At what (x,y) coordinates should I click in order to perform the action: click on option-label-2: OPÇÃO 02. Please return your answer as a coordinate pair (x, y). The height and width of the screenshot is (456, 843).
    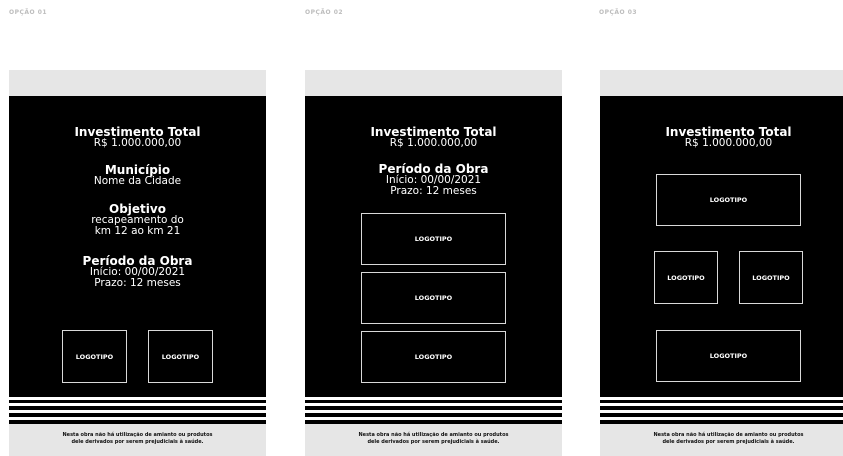
    Looking at the image, I should click on (324, 12).